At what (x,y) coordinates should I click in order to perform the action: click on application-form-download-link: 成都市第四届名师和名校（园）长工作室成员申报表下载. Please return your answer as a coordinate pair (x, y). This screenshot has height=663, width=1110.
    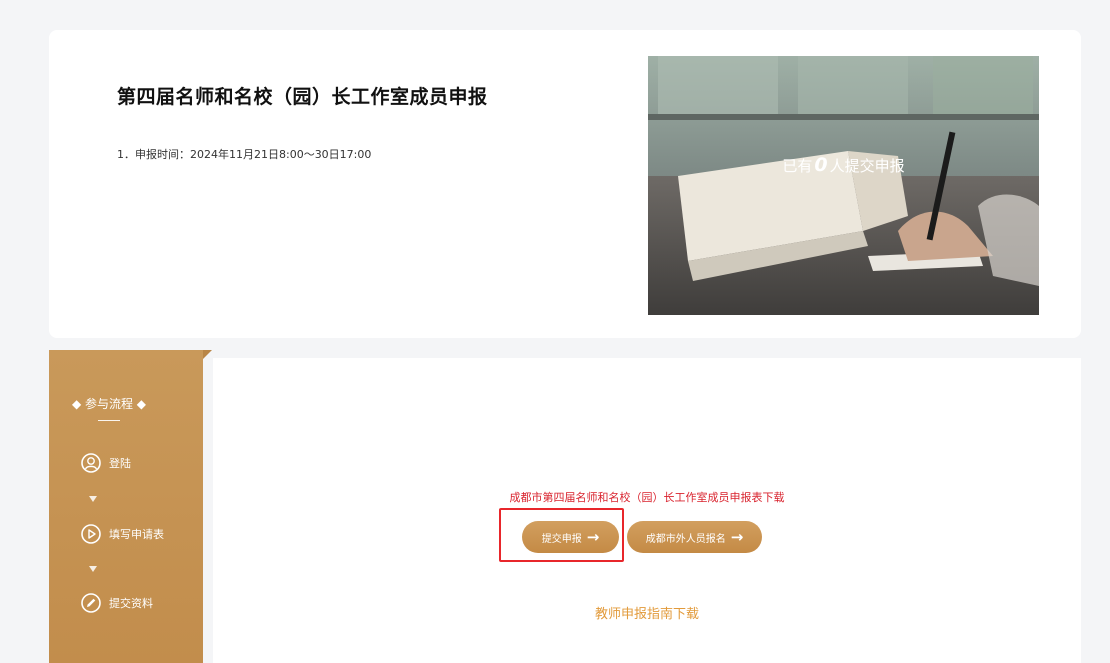
    Looking at the image, I should click on (647, 497).